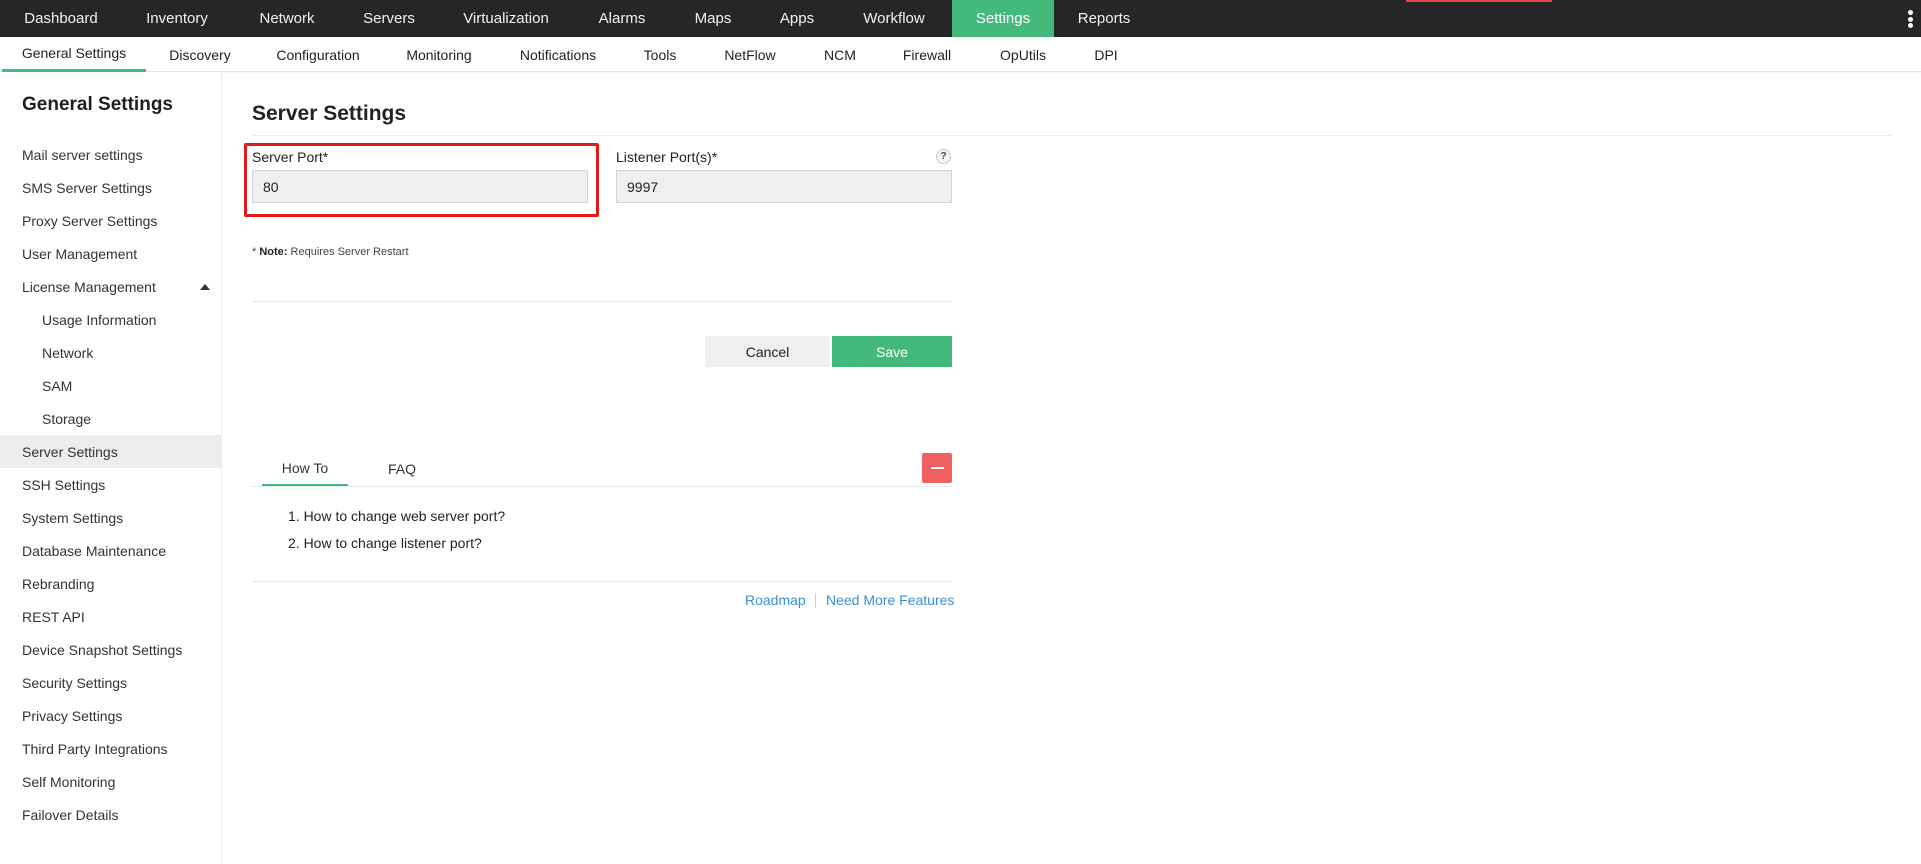 The image size is (1921, 864). I want to click on subnav-tools: Tools, so click(660, 54).